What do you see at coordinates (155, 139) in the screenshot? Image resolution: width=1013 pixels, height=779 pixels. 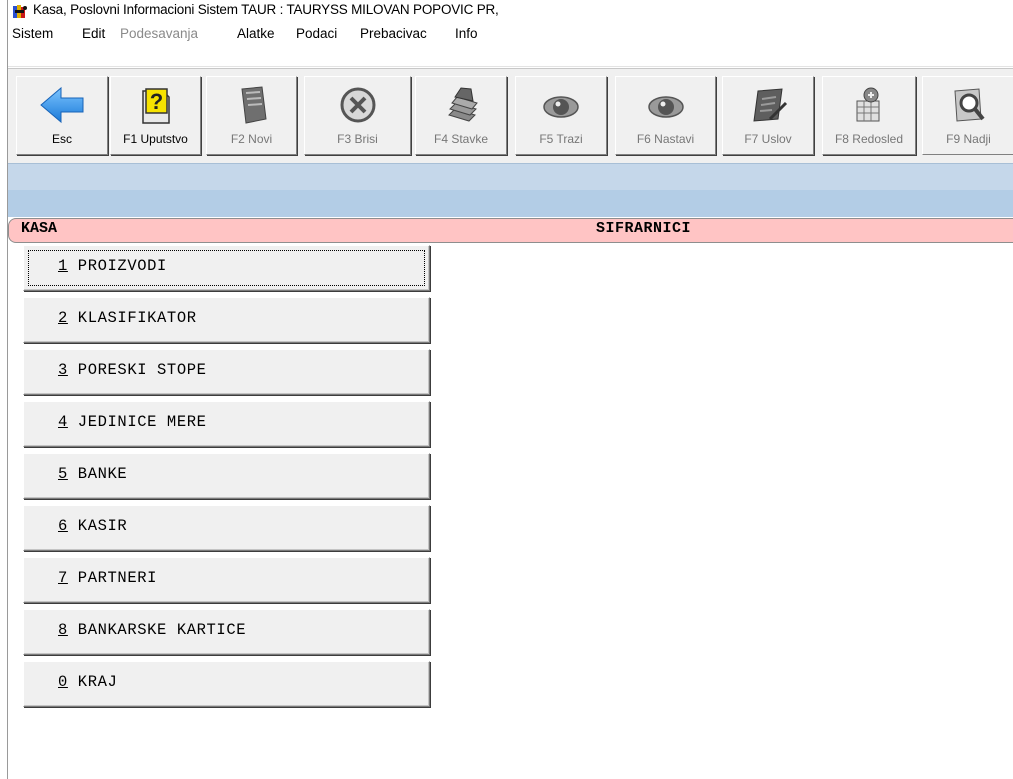 I see `help-button-label: F1 Uputstvo` at bounding box center [155, 139].